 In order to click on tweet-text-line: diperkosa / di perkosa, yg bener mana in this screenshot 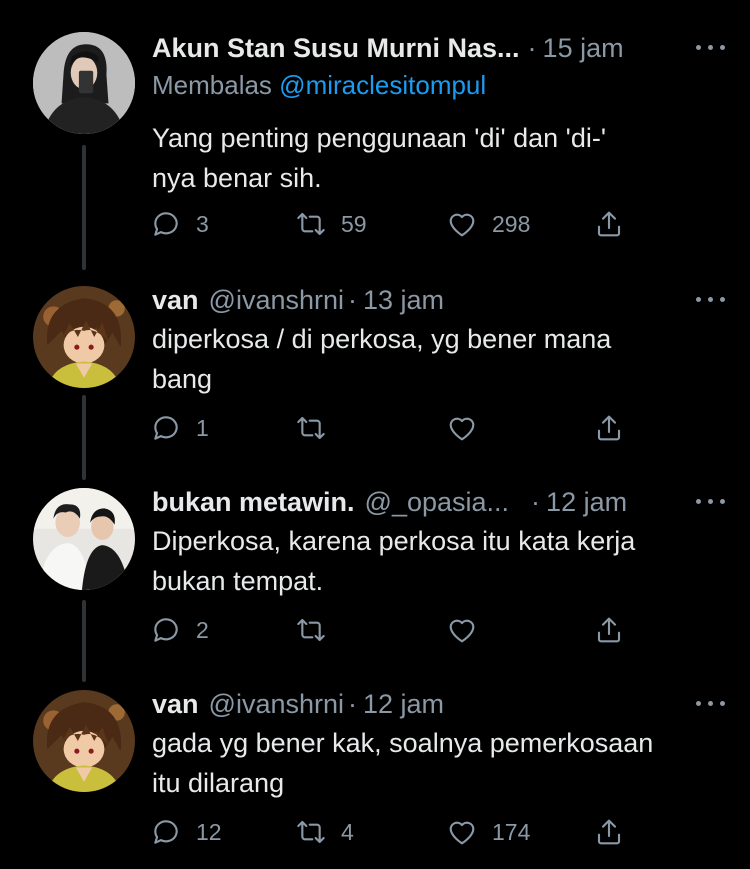, I will do `click(382, 339)`.